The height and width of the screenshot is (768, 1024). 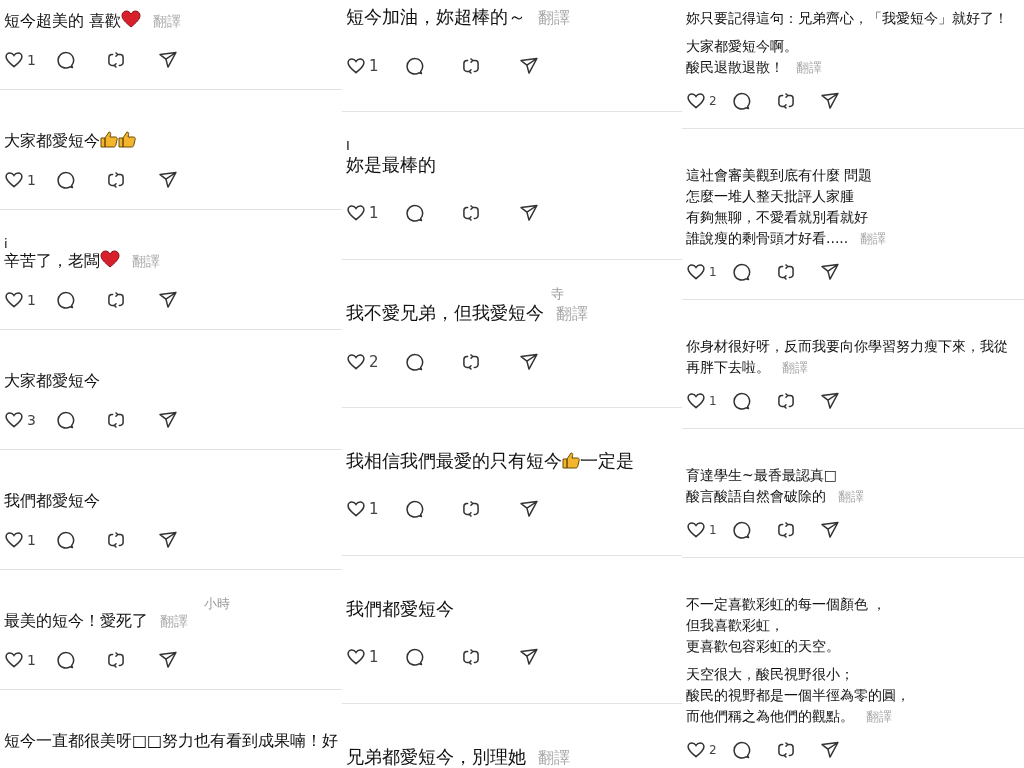 I want to click on author-name: i, so click(x=6, y=243).